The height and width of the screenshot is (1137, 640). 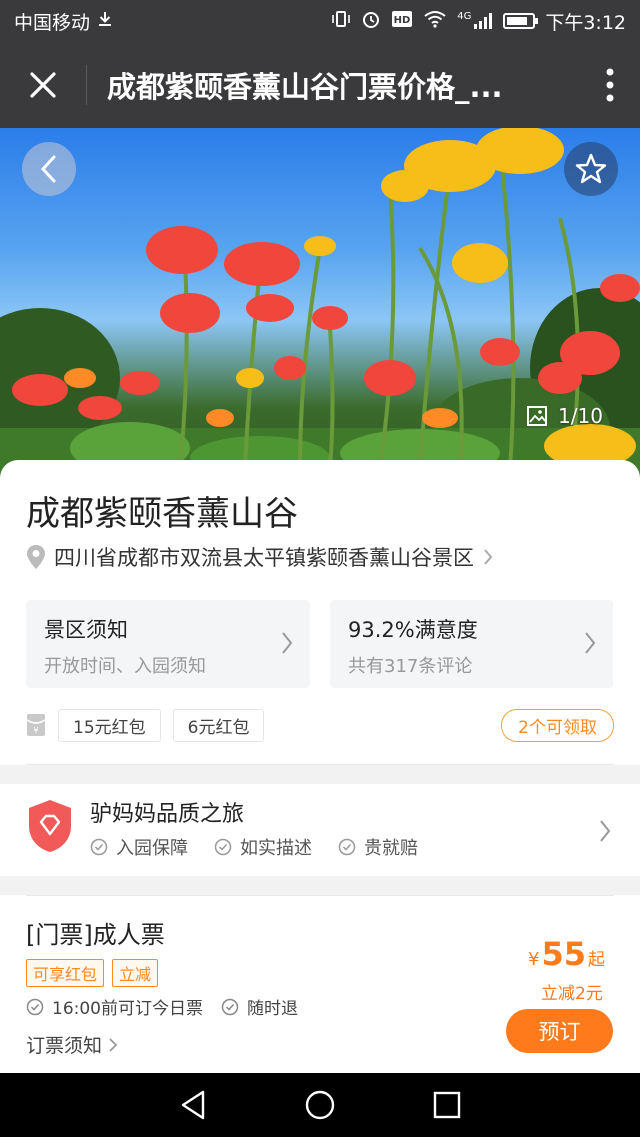 I want to click on discount-label: 立减2元, so click(x=572, y=994).